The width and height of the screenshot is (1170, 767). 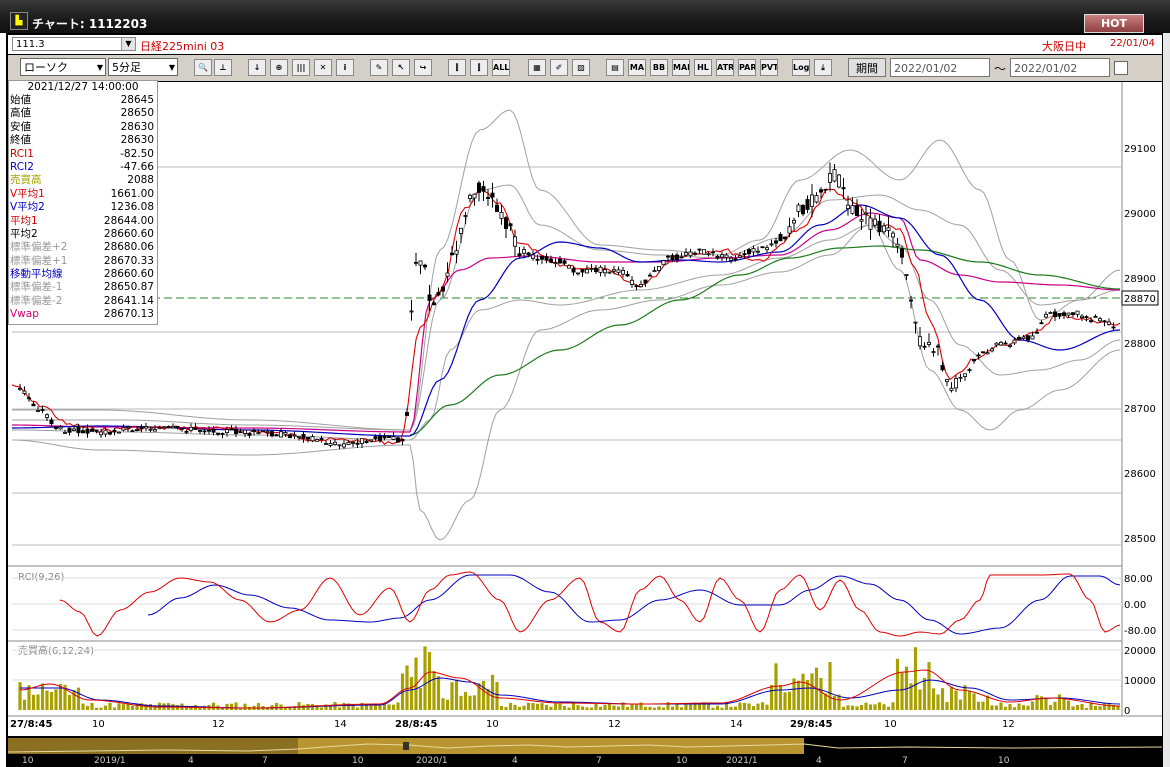 What do you see at coordinates (940, 67) in the screenshot?
I see `date-from-input: 2022/01/02` at bounding box center [940, 67].